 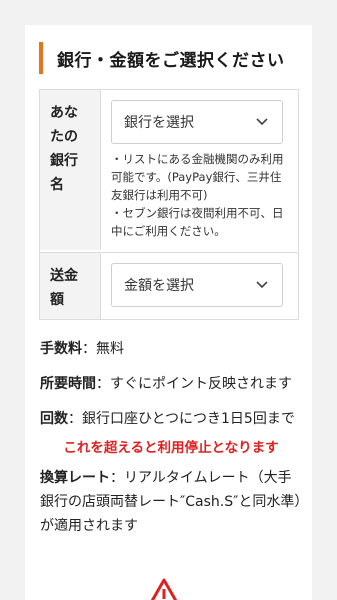 What do you see at coordinates (64, 288) in the screenshot?
I see `amount-label-text: 送金額` at bounding box center [64, 288].